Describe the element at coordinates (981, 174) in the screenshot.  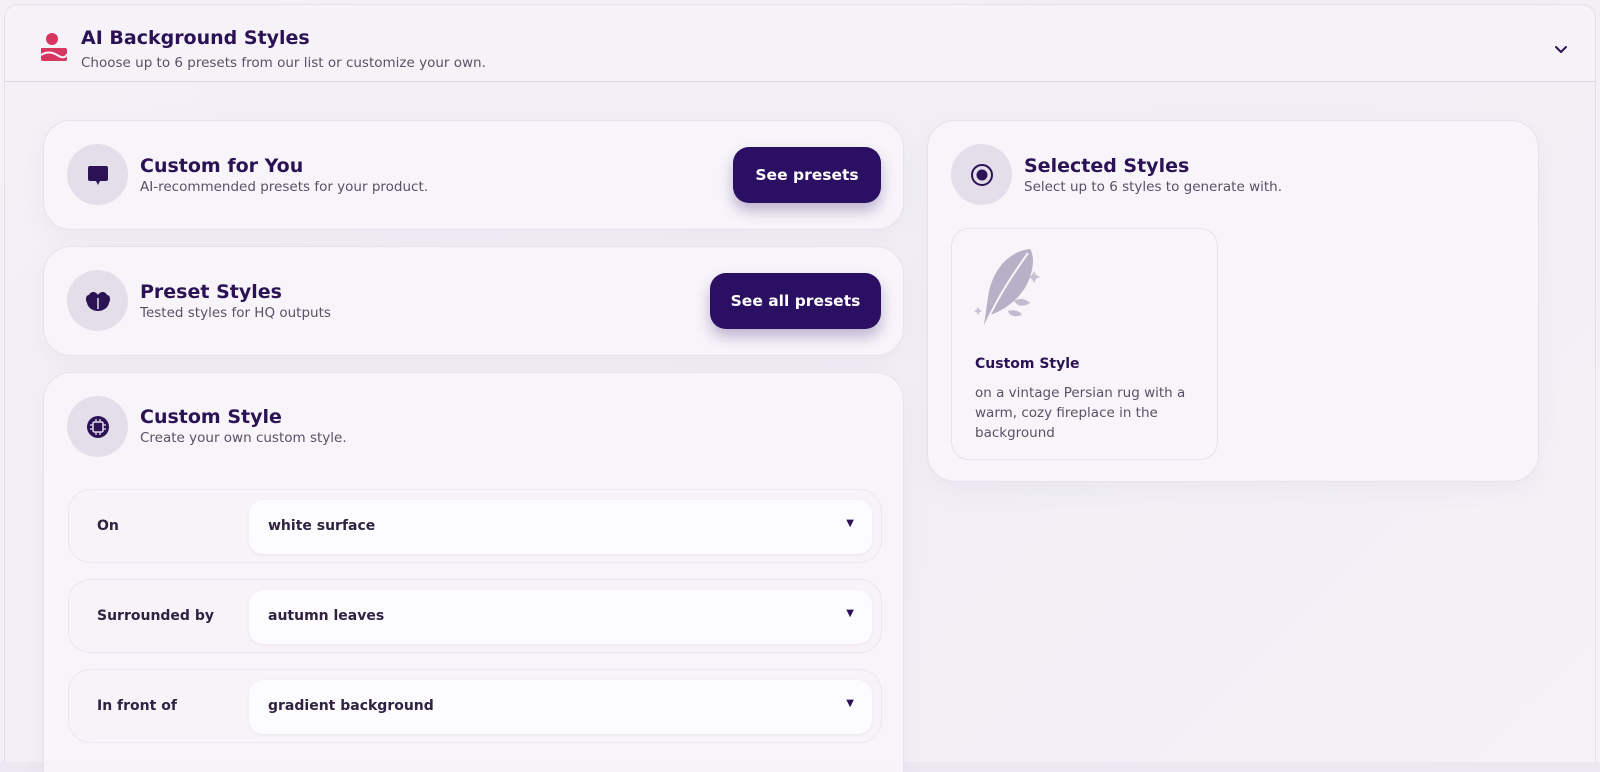
I see `selected-styles-icon-circle` at that location.